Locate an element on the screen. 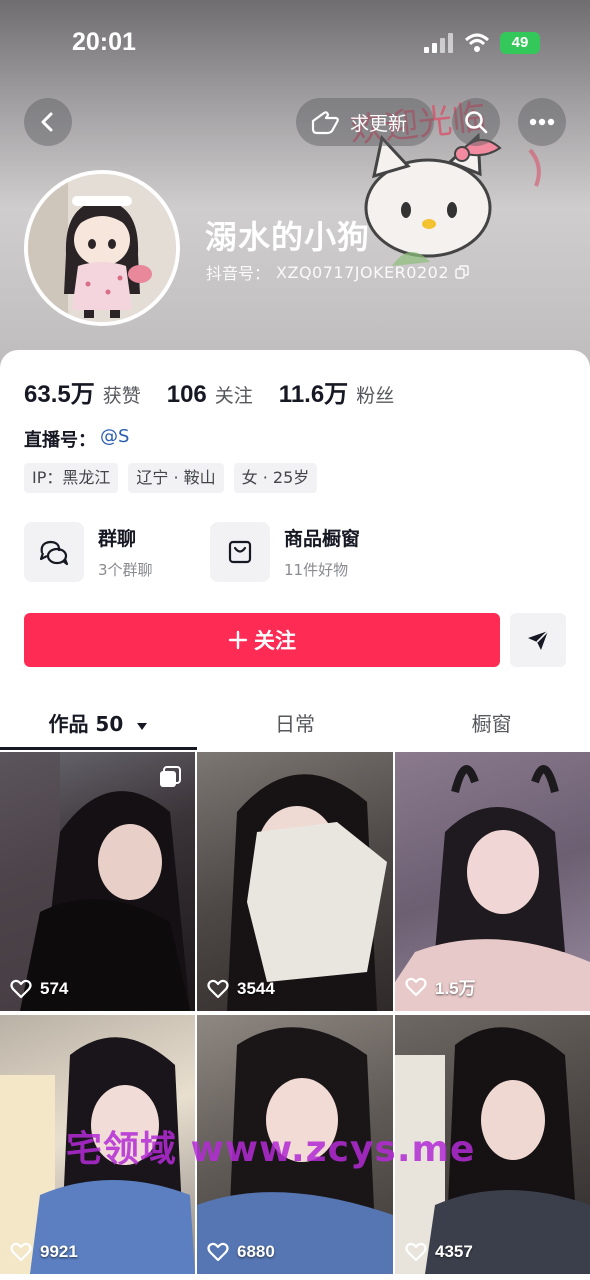 The image size is (590, 1280). shopping-bag-icon is located at coordinates (240, 552).